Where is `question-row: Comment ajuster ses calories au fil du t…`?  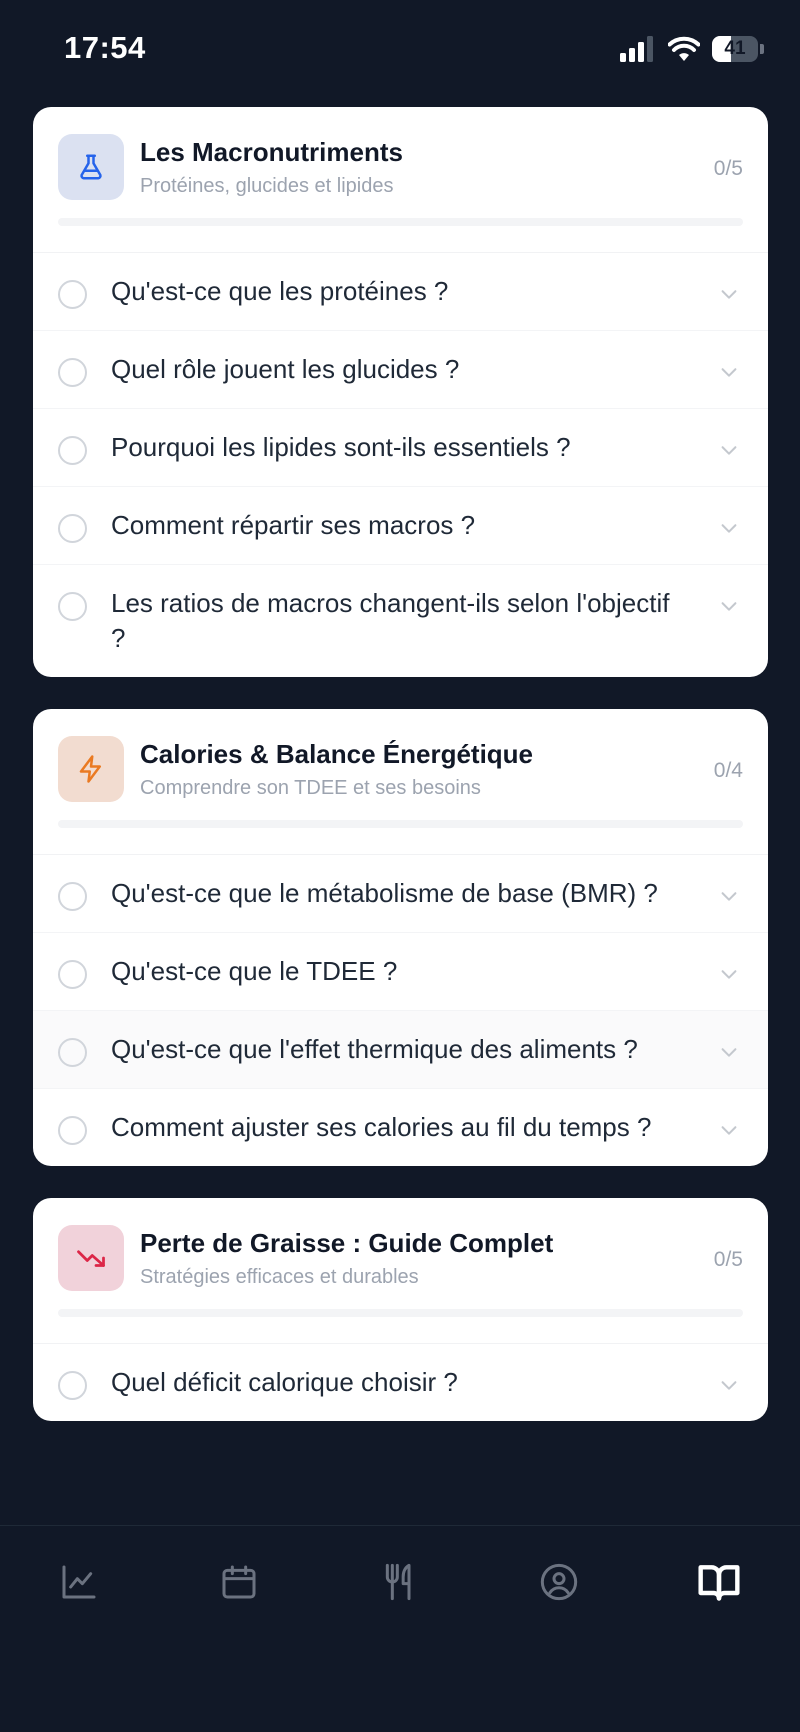
question-row: Comment ajuster ses calories au fil du t… is located at coordinates (400, 1127).